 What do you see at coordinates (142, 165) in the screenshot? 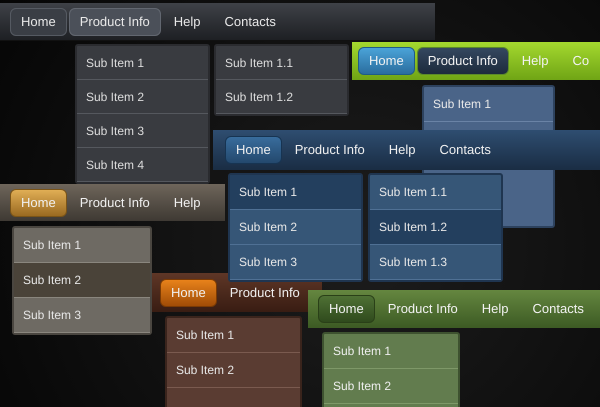
I see `dropdown-item: Sub Item 4` at bounding box center [142, 165].